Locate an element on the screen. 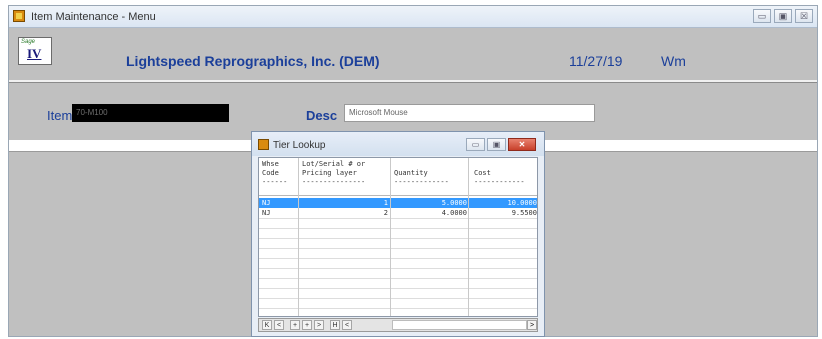 This screenshot has height=339, width=822. grid-navigation-bar: K < + + > H < > is located at coordinates (398, 325).